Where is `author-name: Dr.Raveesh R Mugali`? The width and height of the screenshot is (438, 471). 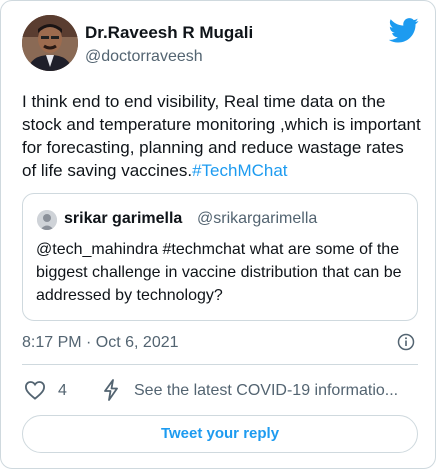 author-name: Dr.Raveesh R Mugali is located at coordinates (169, 33).